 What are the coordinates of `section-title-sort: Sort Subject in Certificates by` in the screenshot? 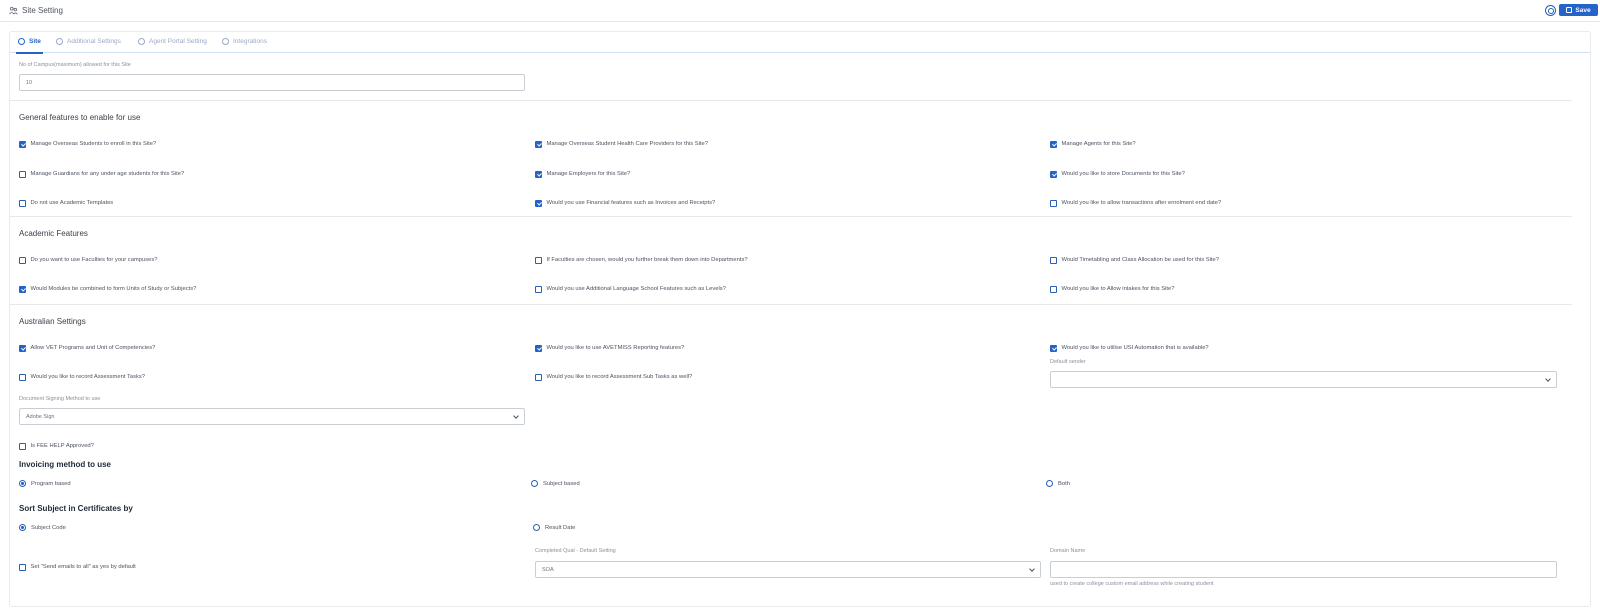 It's located at (76, 508).